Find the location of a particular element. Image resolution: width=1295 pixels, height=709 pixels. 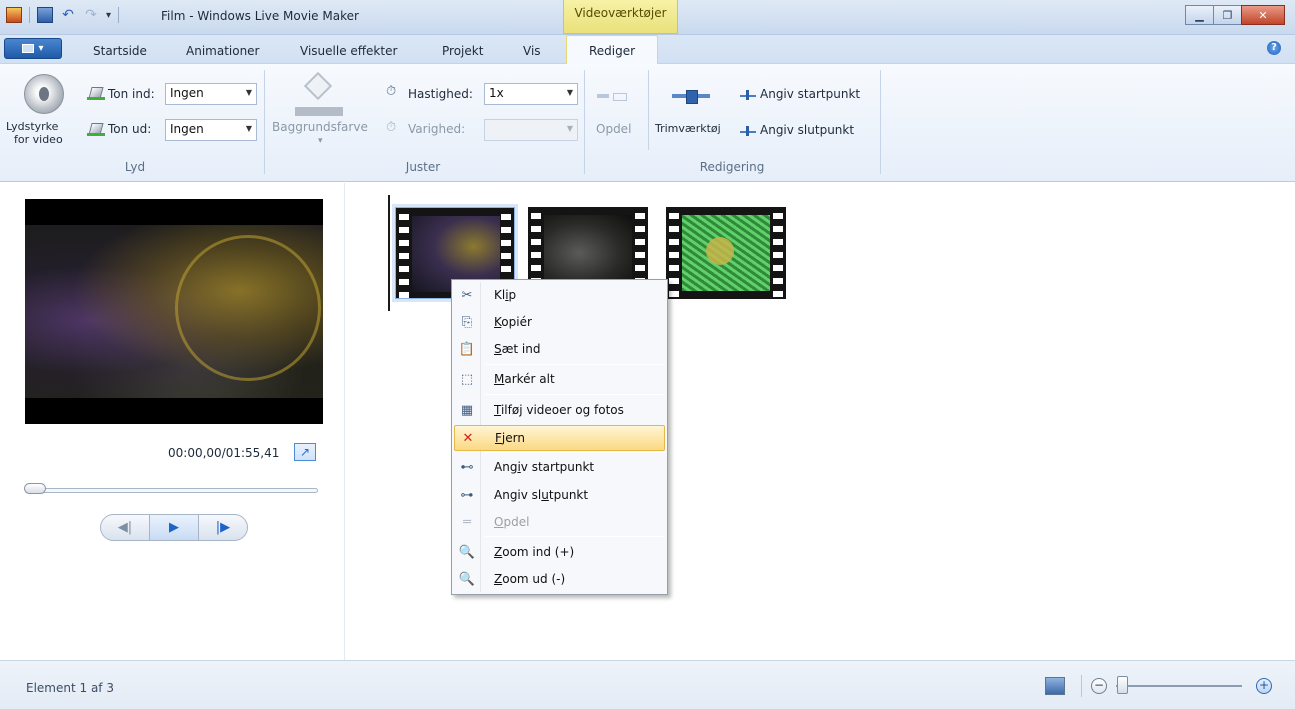

help-icon: ? is located at coordinates (1274, 48).